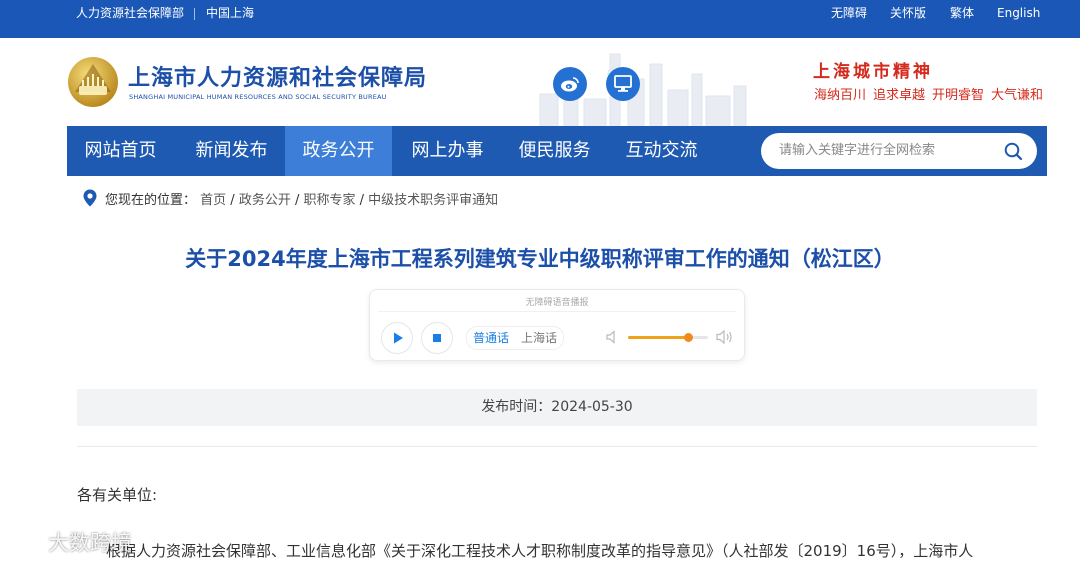  Describe the element at coordinates (90, 543) in the screenshot. I see `watermark-text: 大数跨境` at that location.